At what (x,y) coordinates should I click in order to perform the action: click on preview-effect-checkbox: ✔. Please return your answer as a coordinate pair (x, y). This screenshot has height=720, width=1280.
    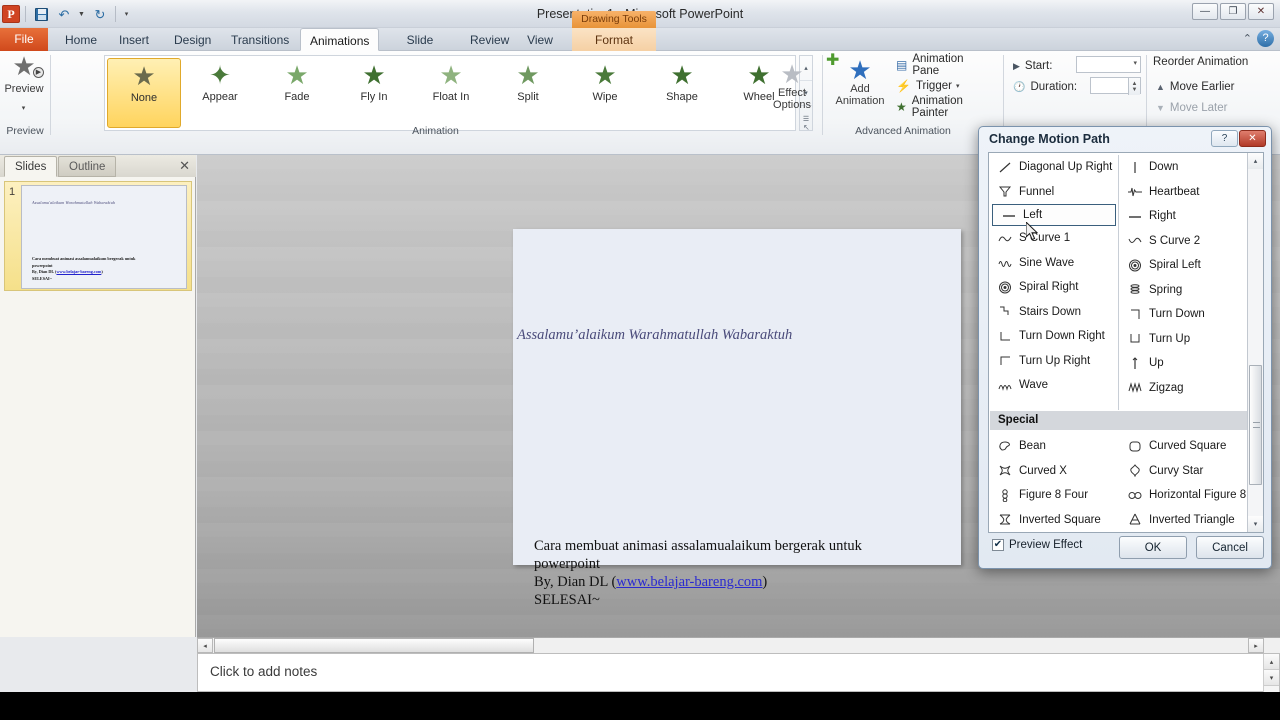
    Looking at the image, I should click on (998, 545).